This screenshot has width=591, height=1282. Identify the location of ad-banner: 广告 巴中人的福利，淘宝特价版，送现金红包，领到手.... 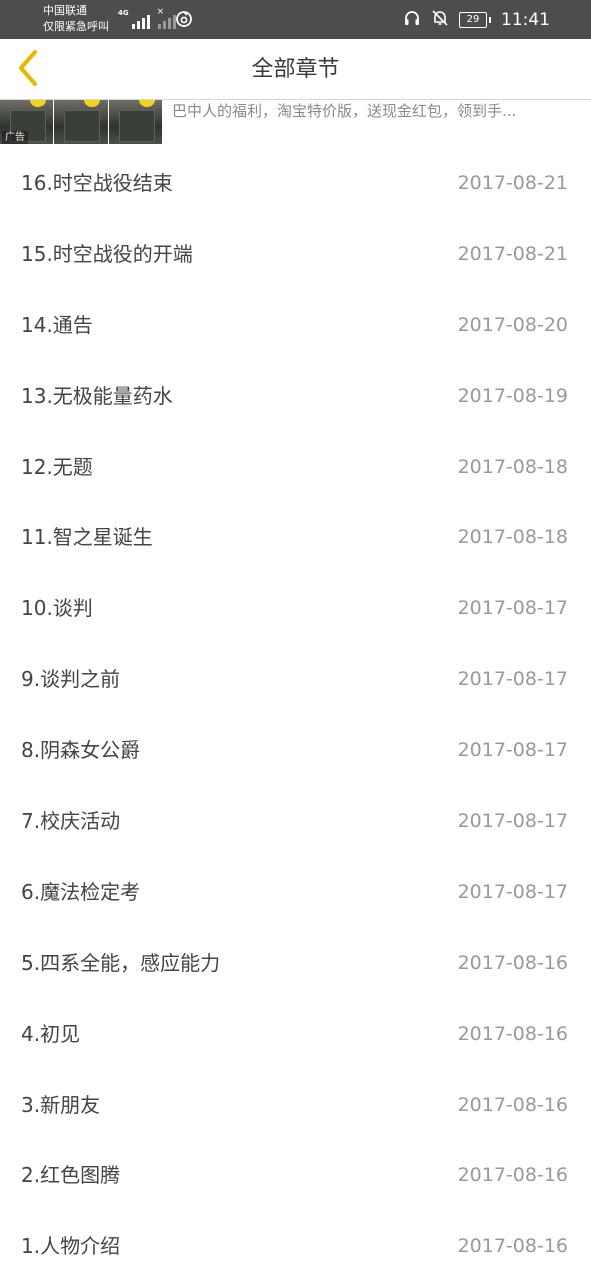
(295, 122).